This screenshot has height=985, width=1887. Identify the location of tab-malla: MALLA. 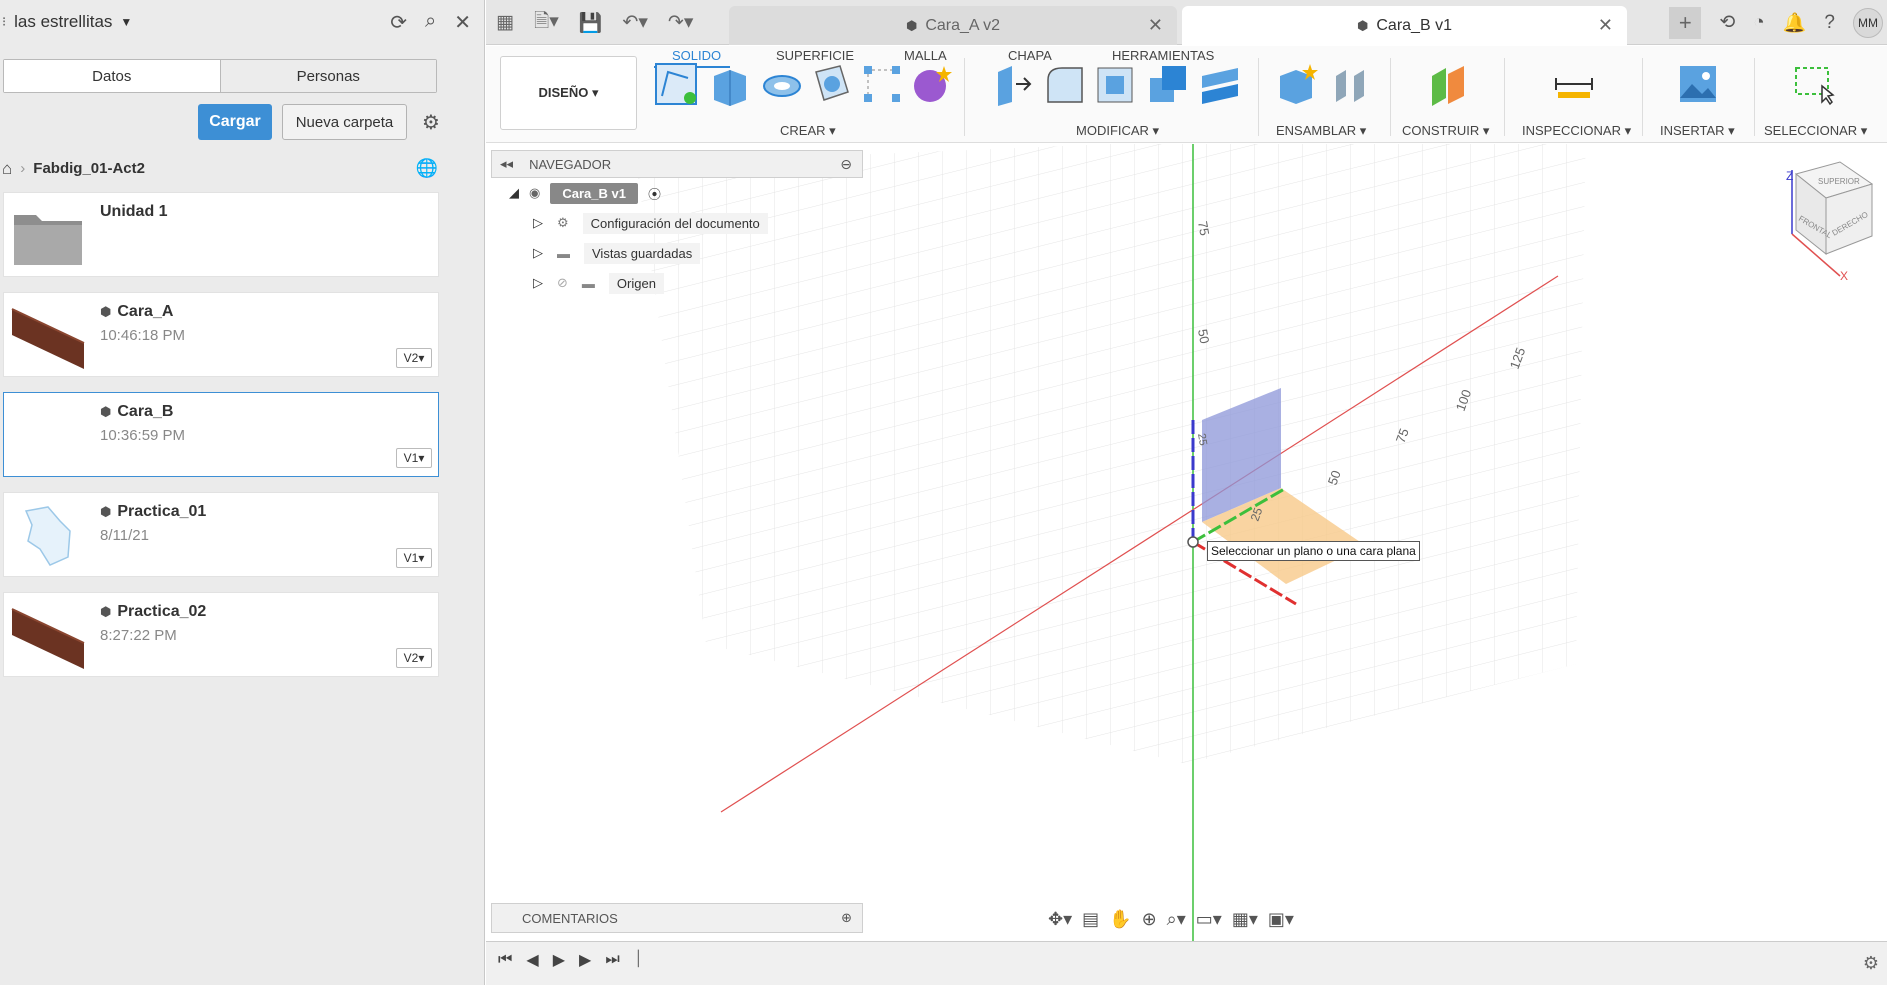
(925, 55).